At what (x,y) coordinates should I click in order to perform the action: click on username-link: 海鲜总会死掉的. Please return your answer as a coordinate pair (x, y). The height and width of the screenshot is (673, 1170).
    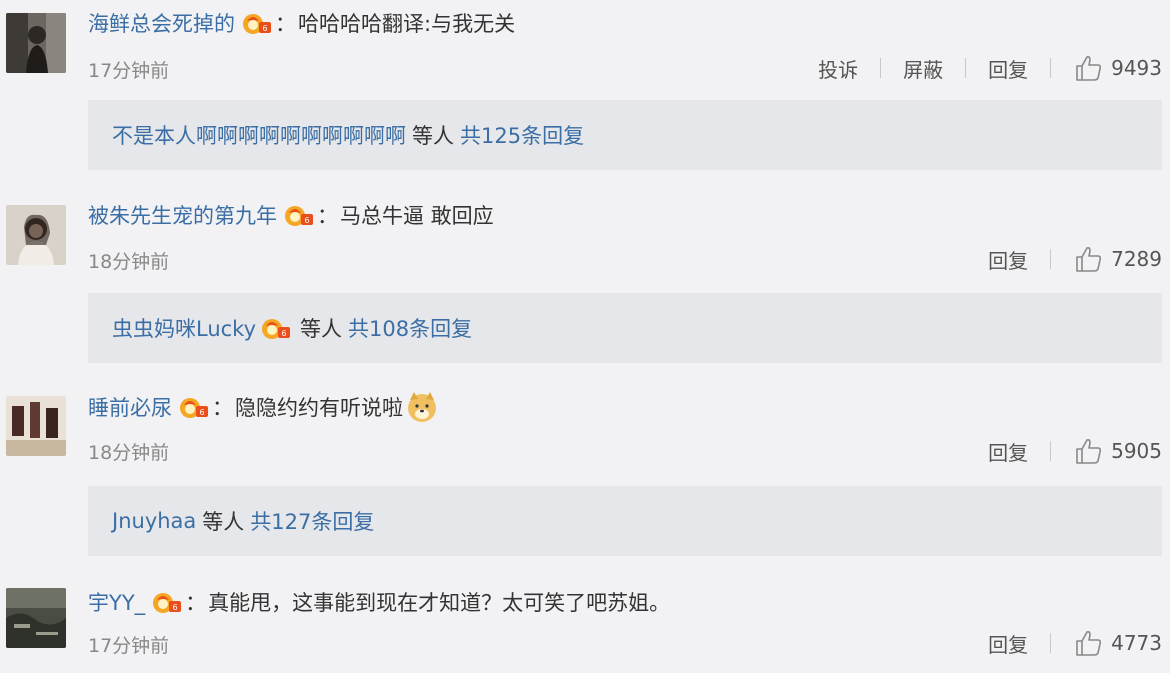
    Looking at the image, I should click on (161, 23).